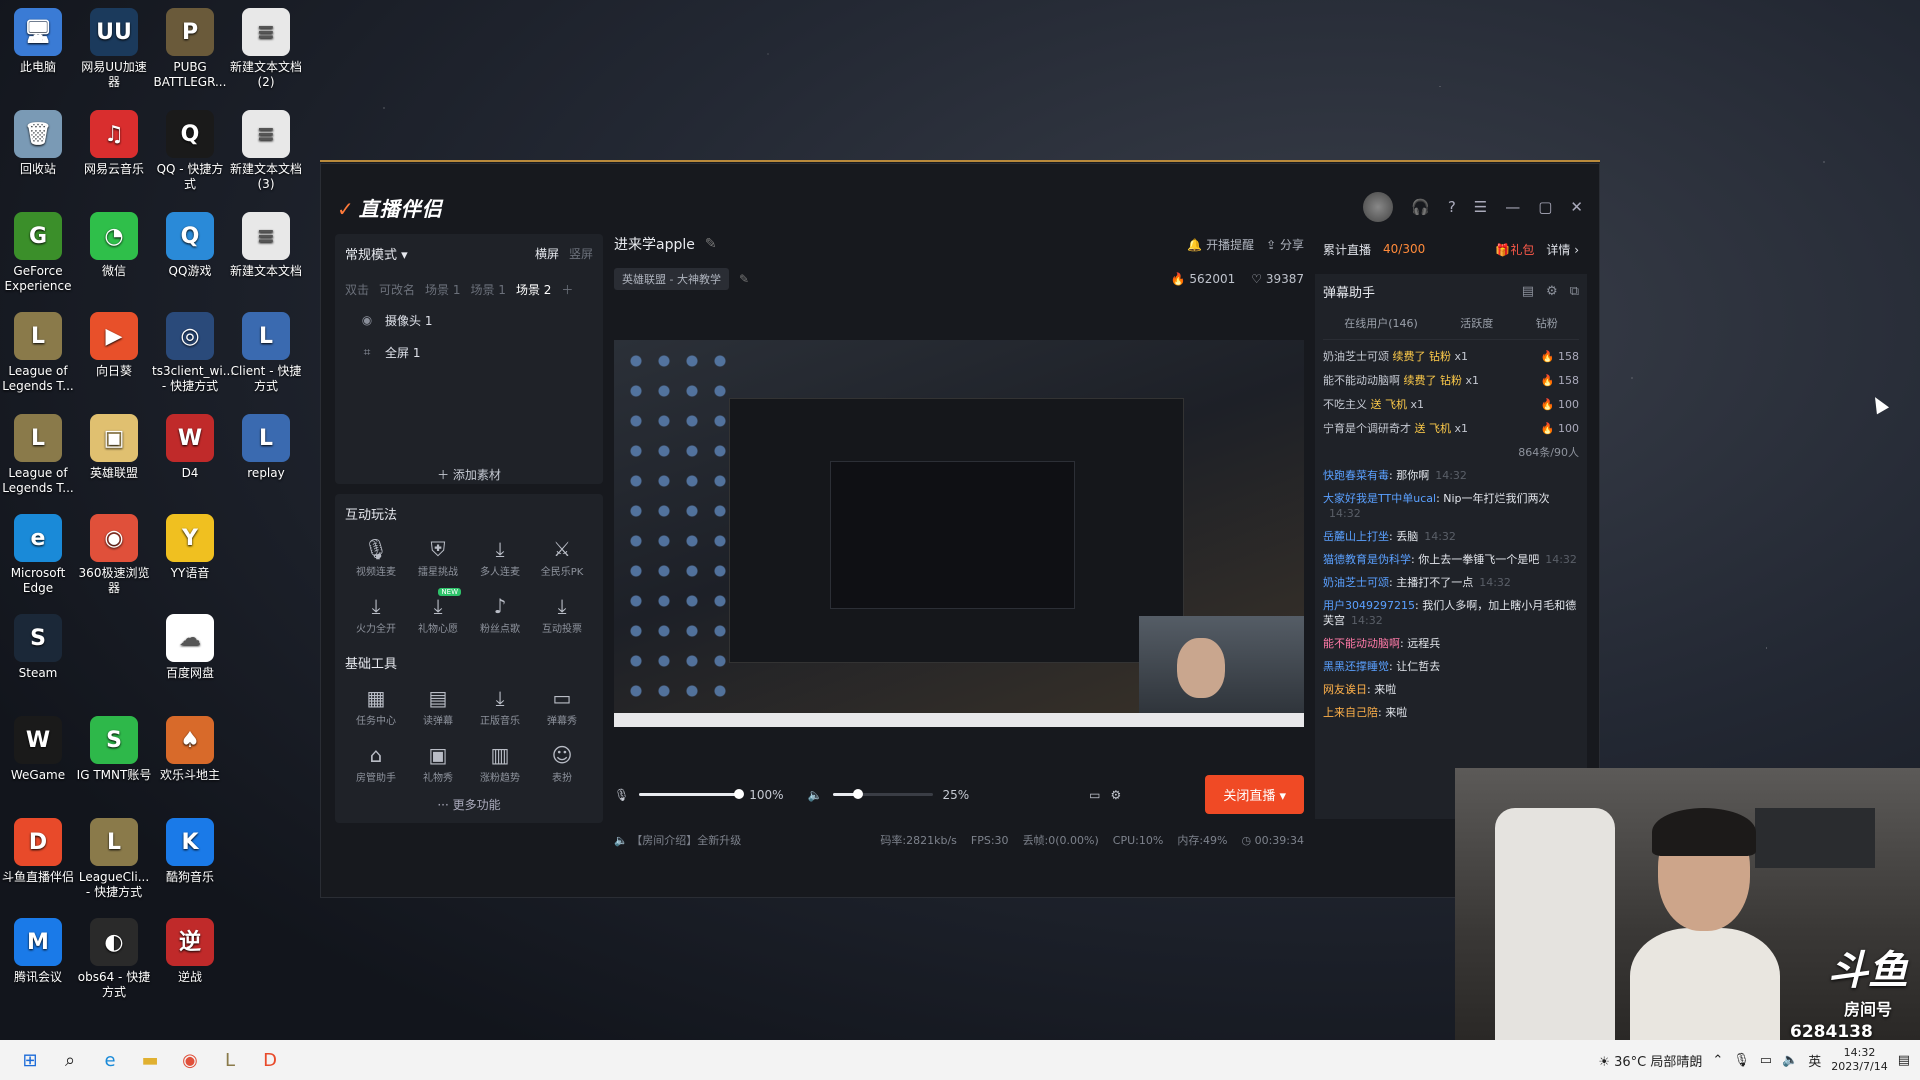 This screenshot has width=1920, height=1080. What do you see at coordinates (1904, 1060) in the screenshot?
I see `notification-icon: ▤` at bounding box center [1904, 1060].